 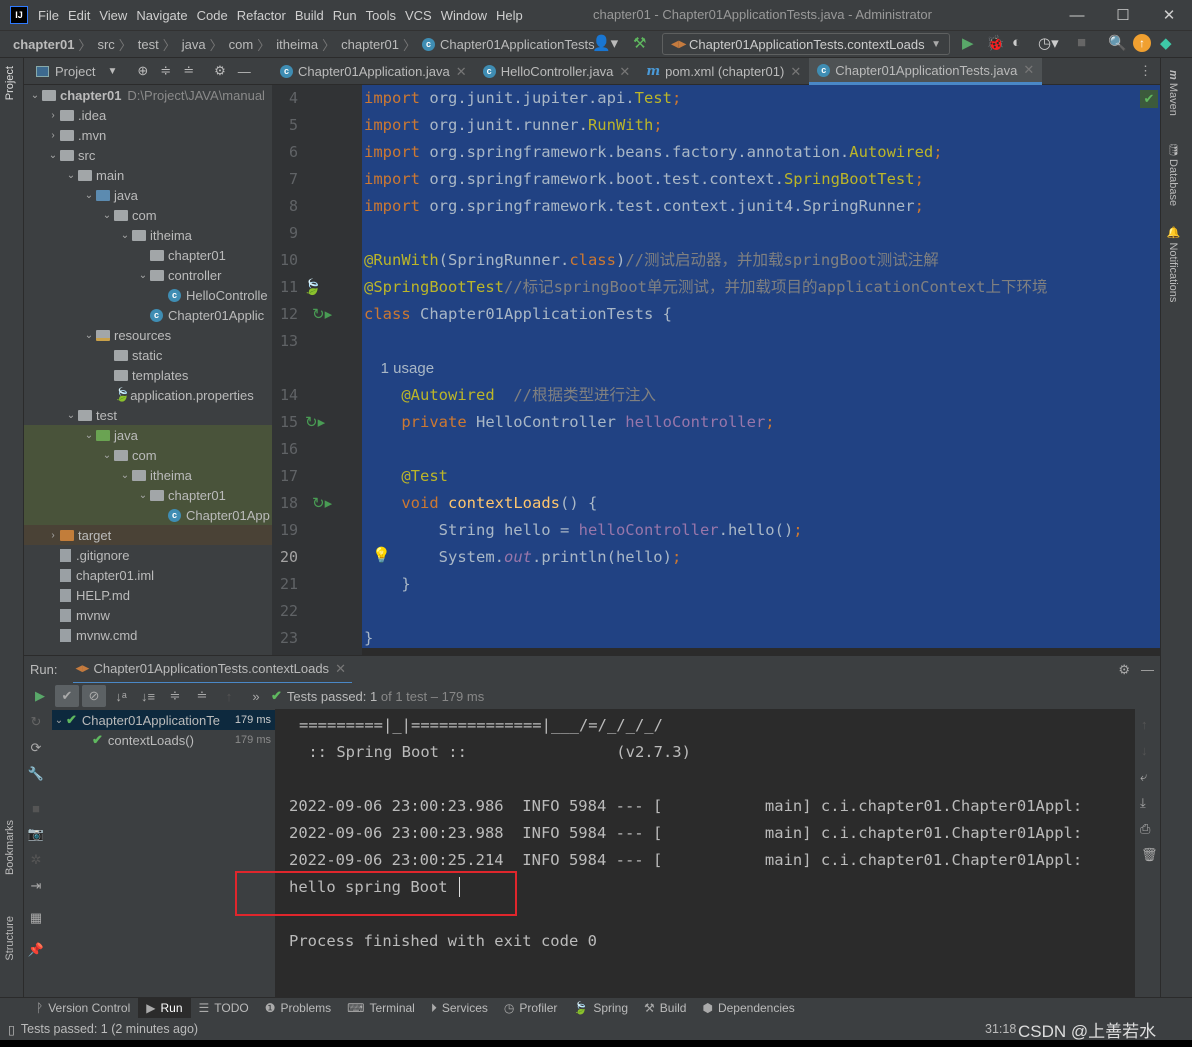 What do you see at coordinates (261, 15) in the screenshot?
I see `menu-refactor: Refactor` at bounding box center [261, 15].